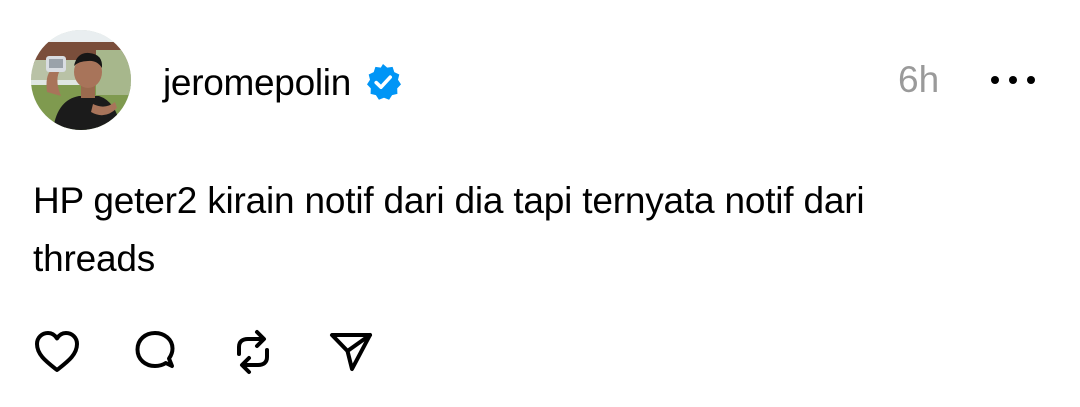  Describe the element at coordinates (257, 82) in the screenshot. I see `username: jeromepolin` at that location.